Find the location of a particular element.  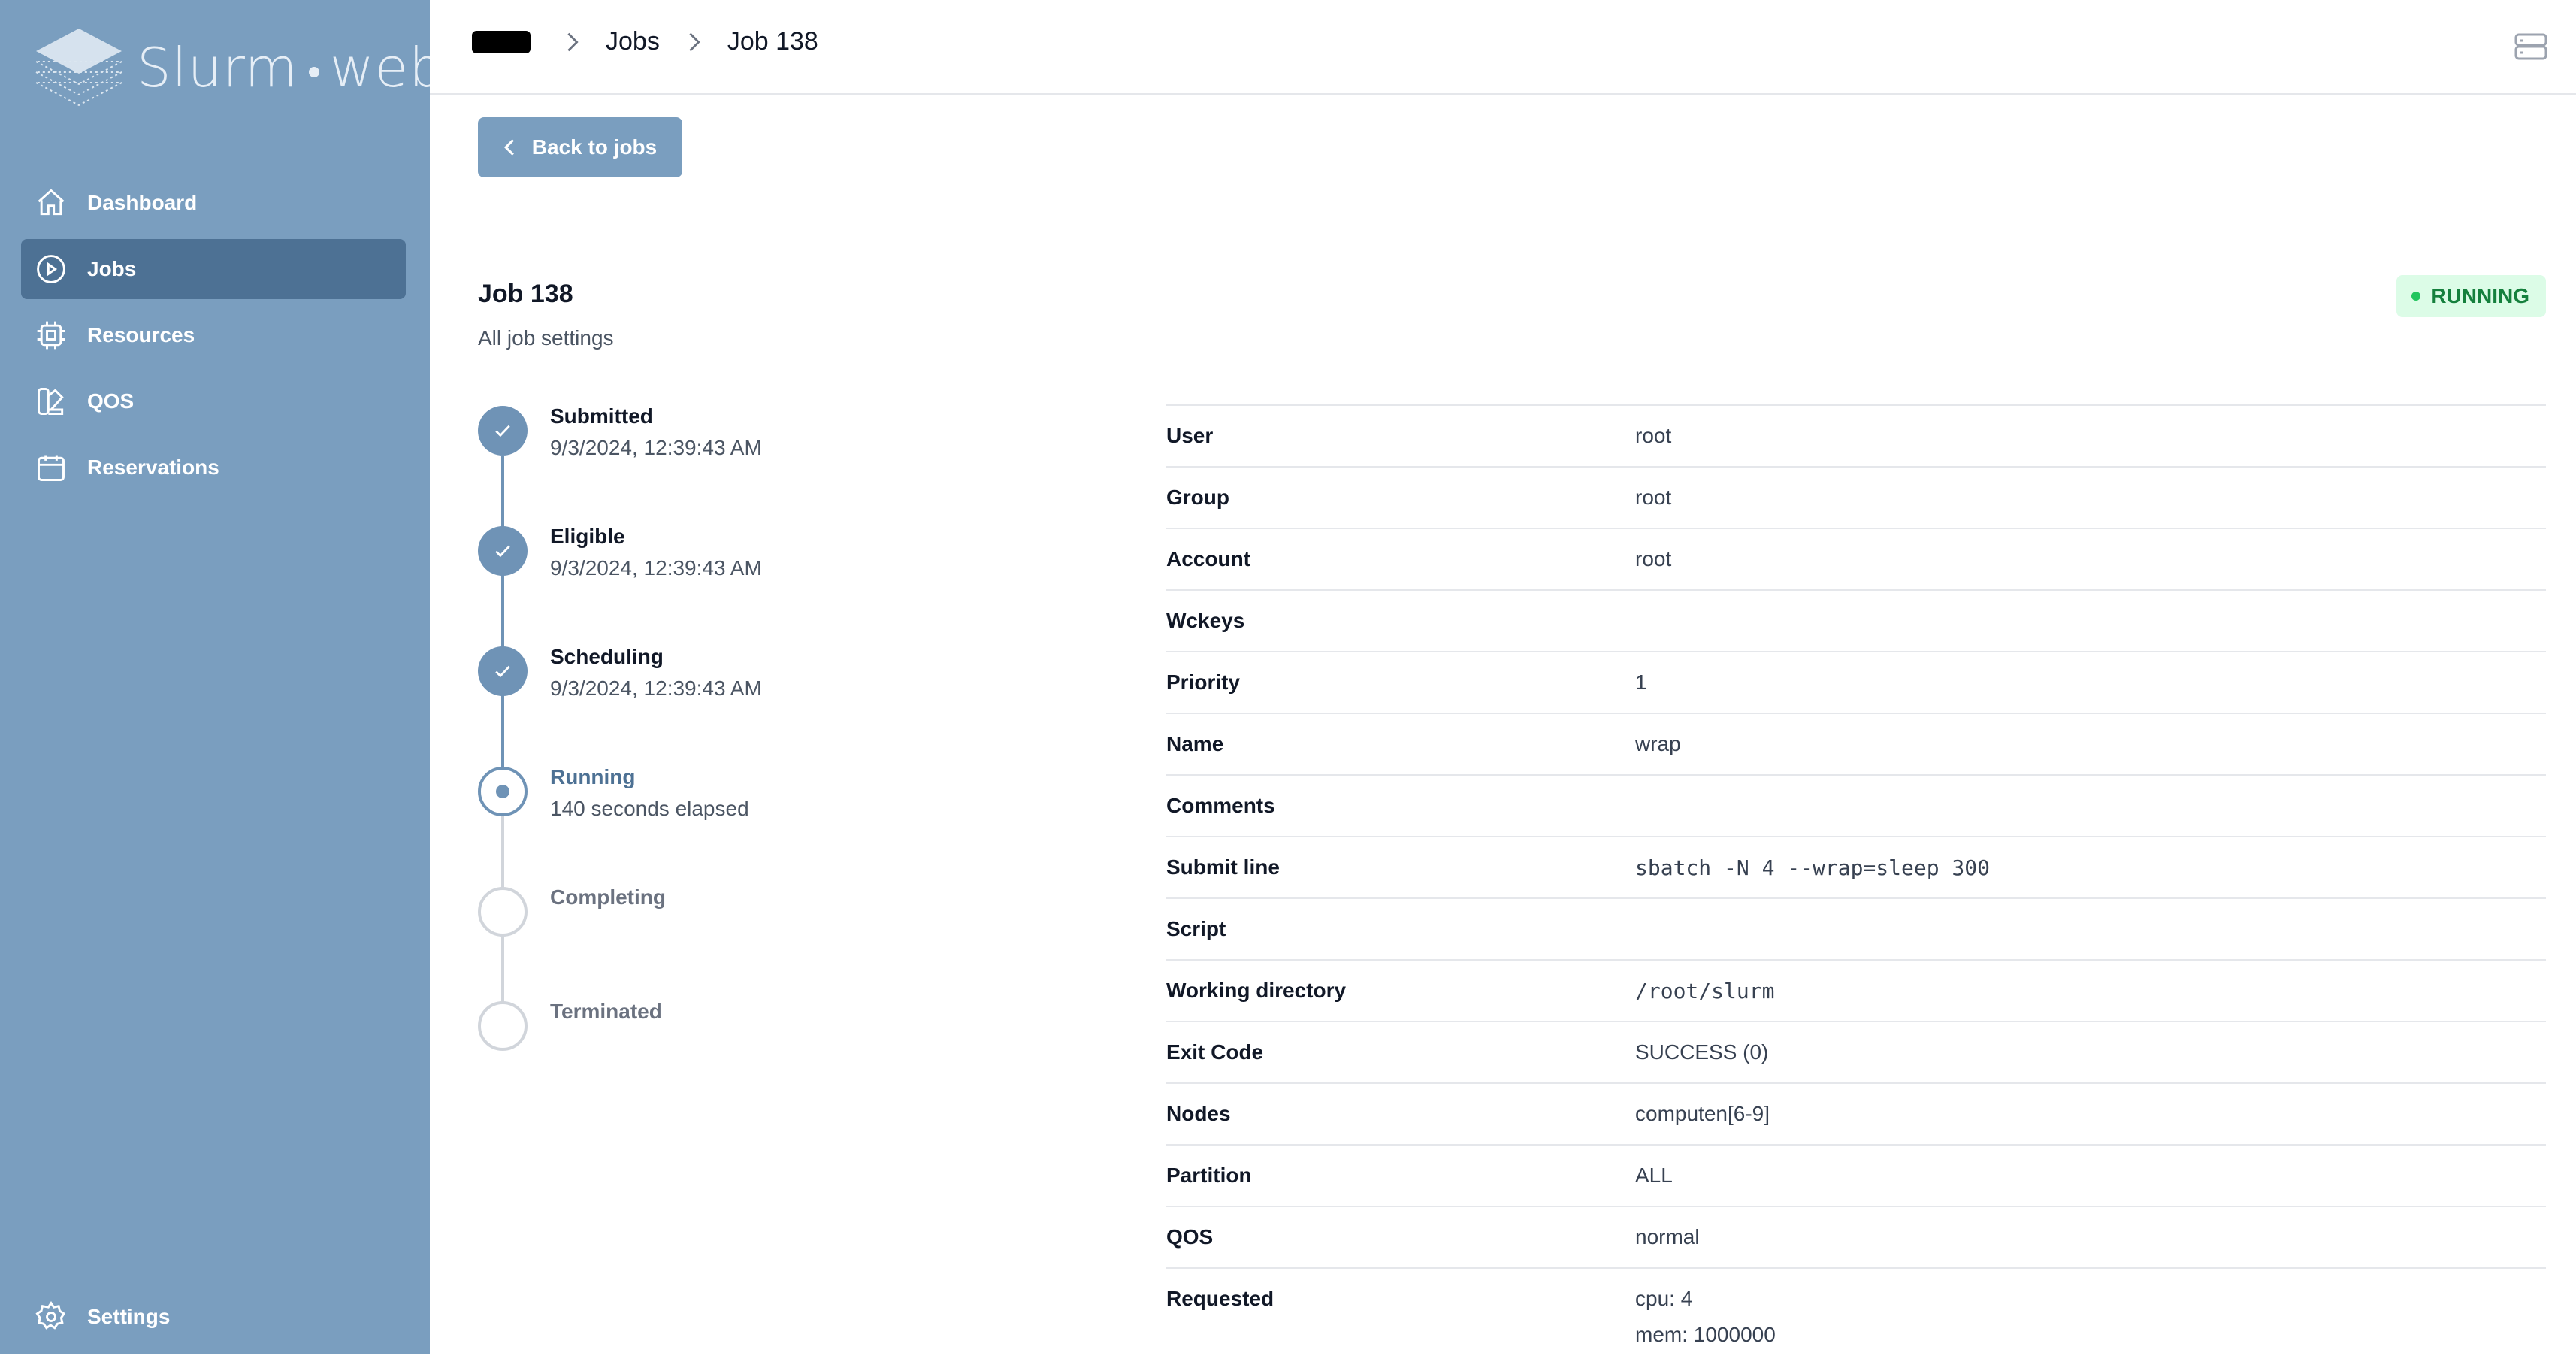

slurm-logo-icon is located at coordinates (78, 68).